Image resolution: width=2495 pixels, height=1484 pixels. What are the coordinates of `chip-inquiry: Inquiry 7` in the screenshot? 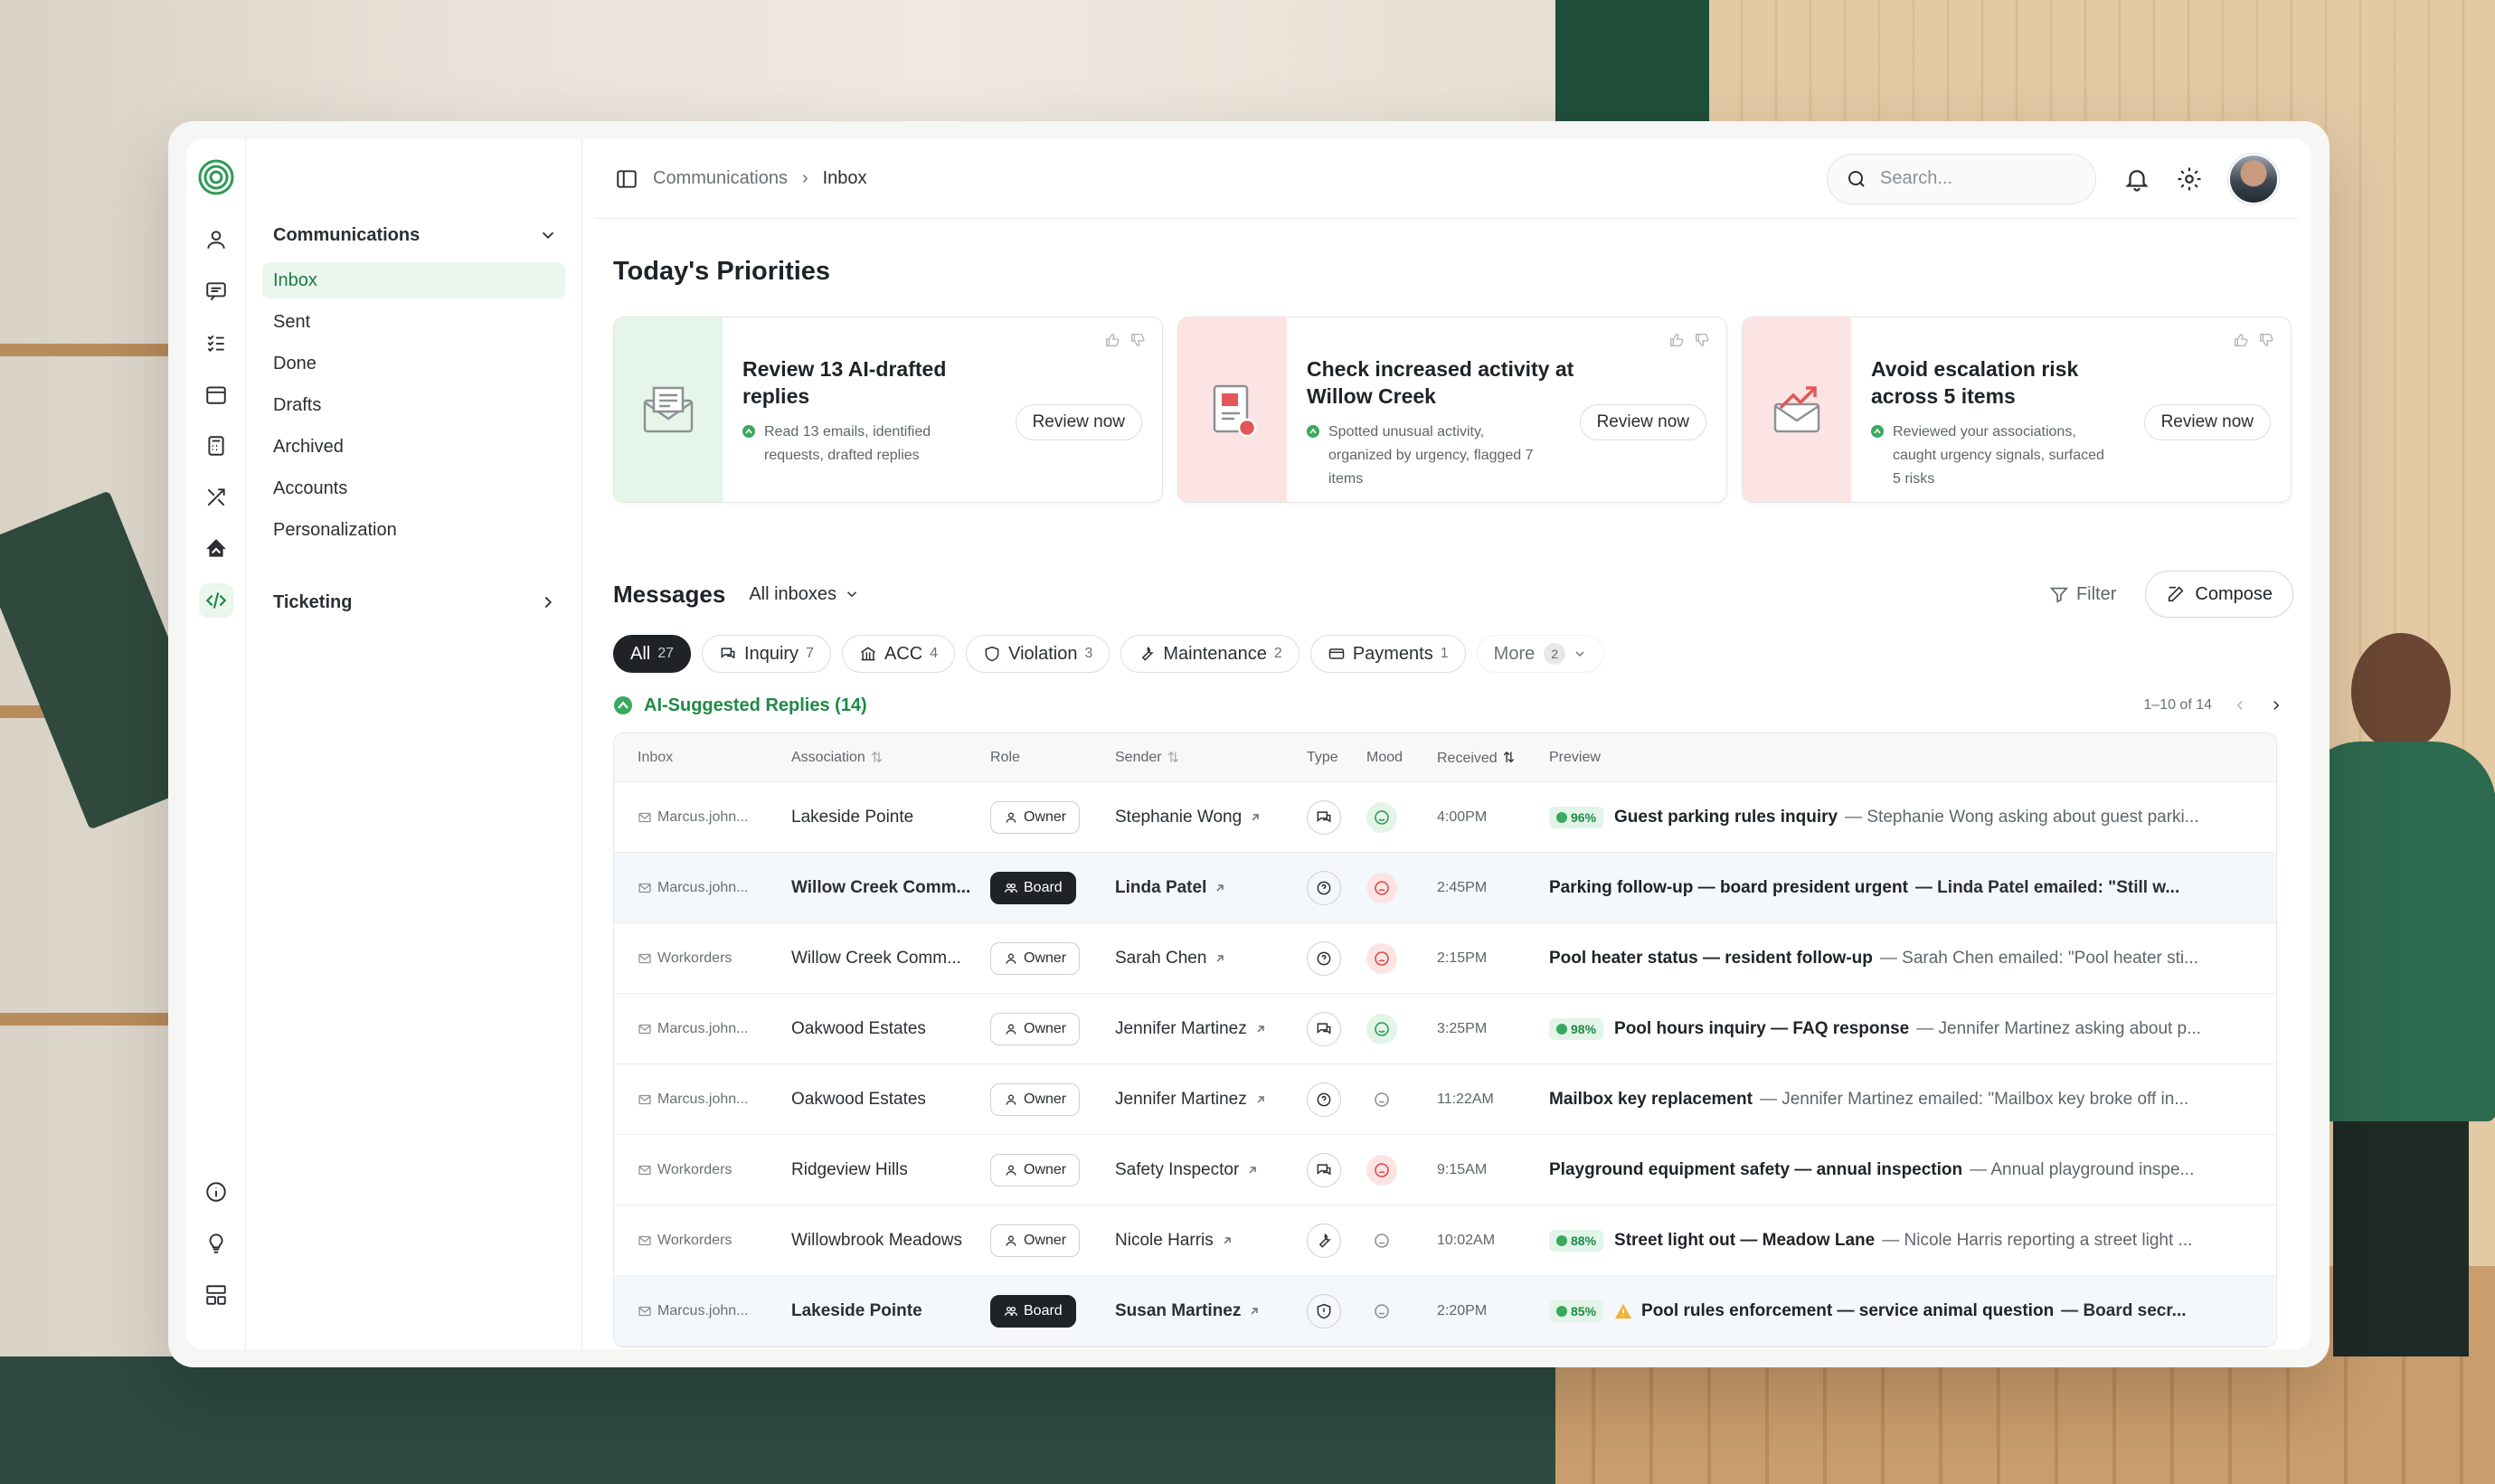 It's located at (766, 654).